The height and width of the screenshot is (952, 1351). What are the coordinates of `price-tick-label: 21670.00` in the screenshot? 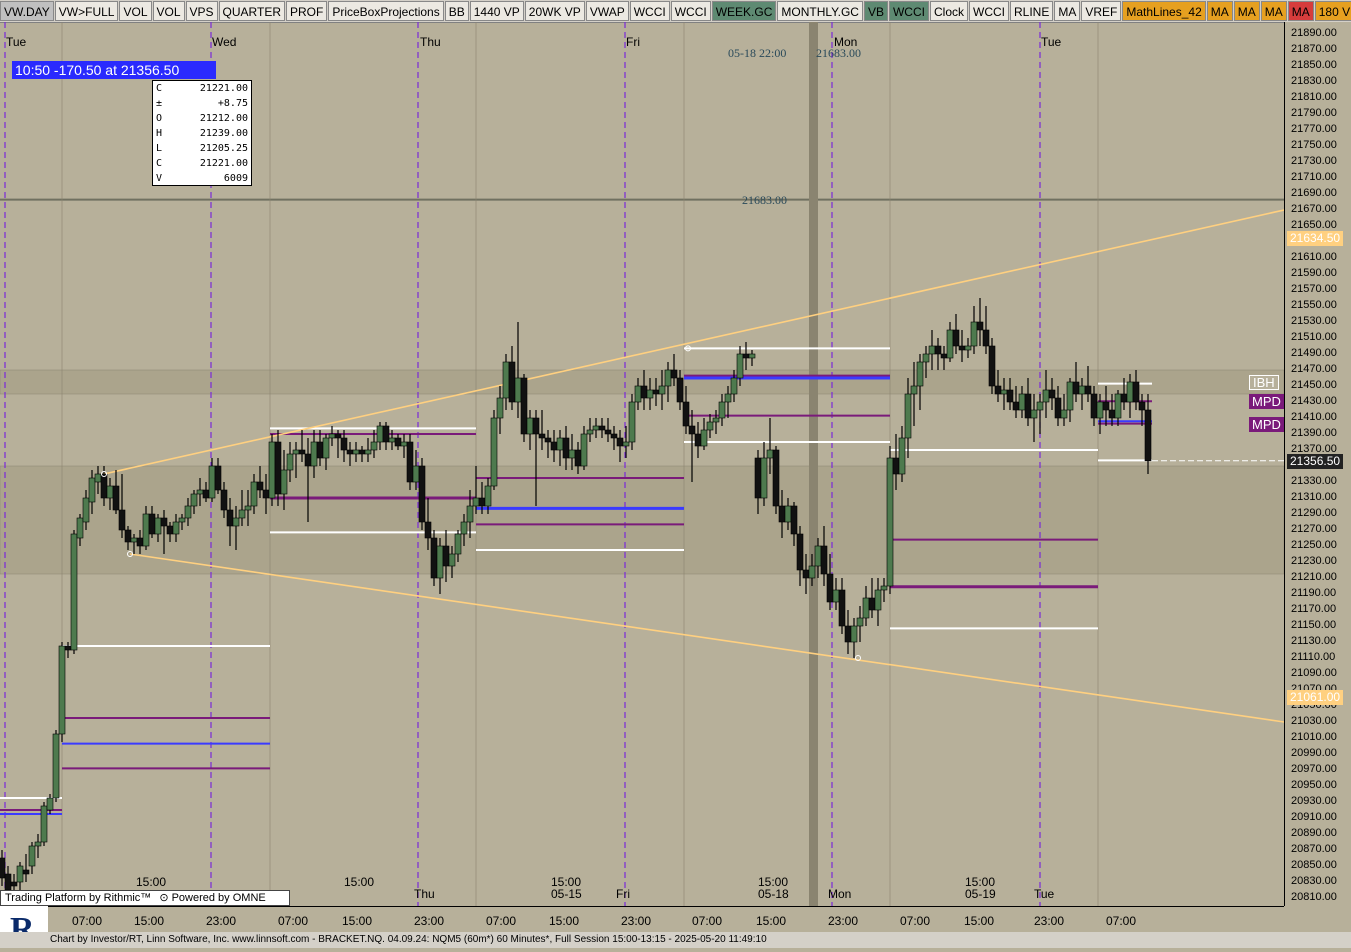 It's located at (1314, 209).